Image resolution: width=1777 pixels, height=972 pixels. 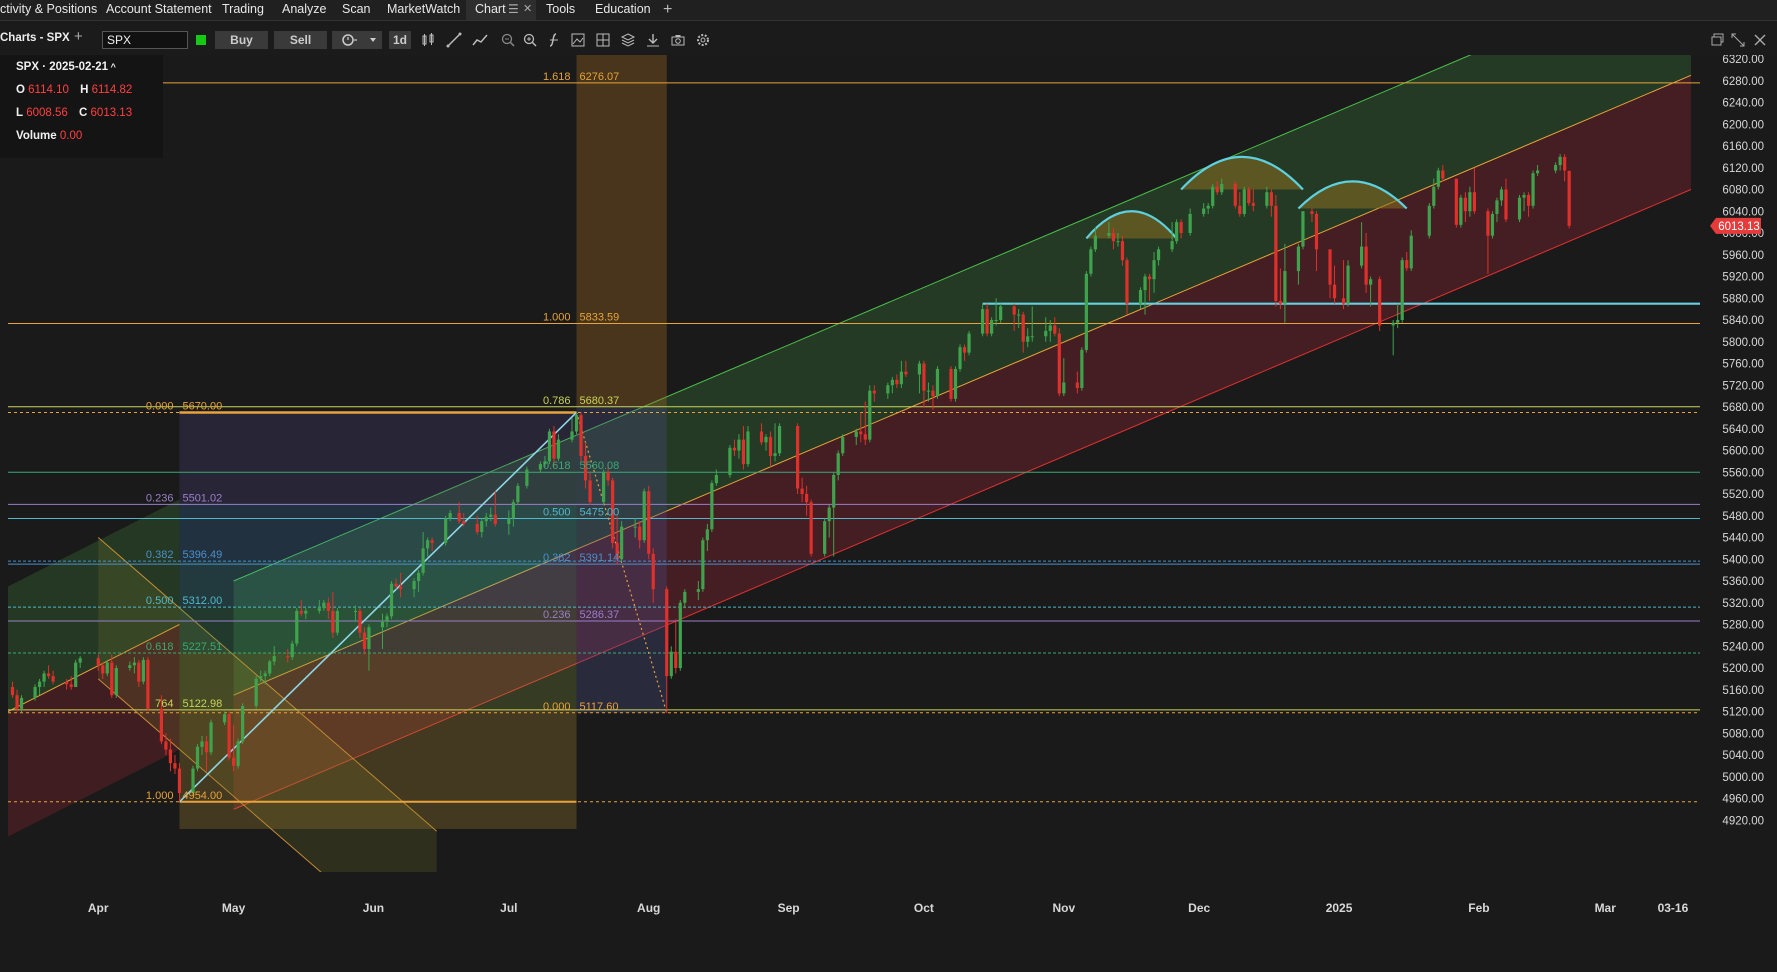 I want to click on image-icon, so click(x=578, y=40).